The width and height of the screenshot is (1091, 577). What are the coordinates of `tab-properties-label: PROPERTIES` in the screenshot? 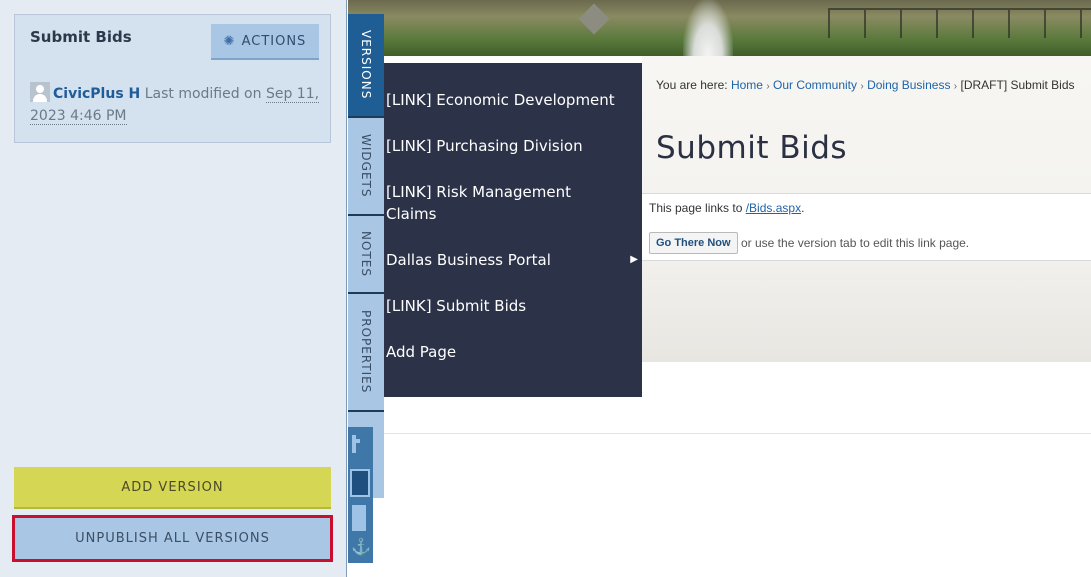 It's located at (366, 352).